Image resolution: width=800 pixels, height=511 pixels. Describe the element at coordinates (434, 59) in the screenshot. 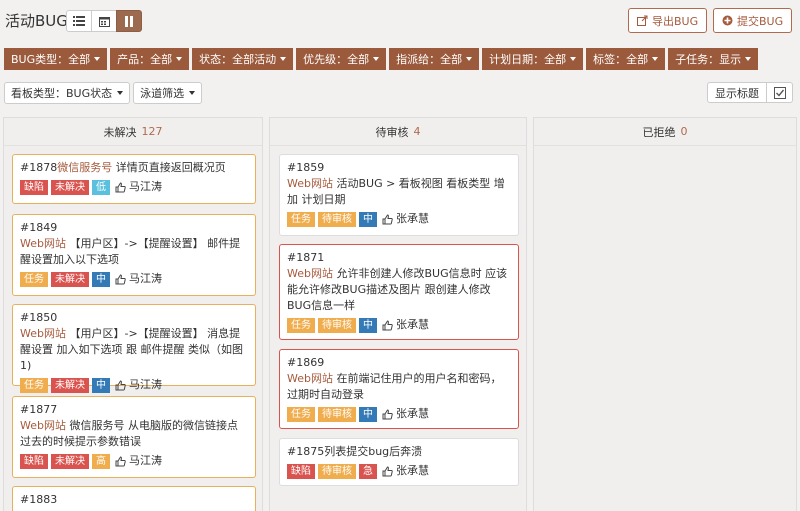

I see `filter-assignee: 指派给：全部` at that location.